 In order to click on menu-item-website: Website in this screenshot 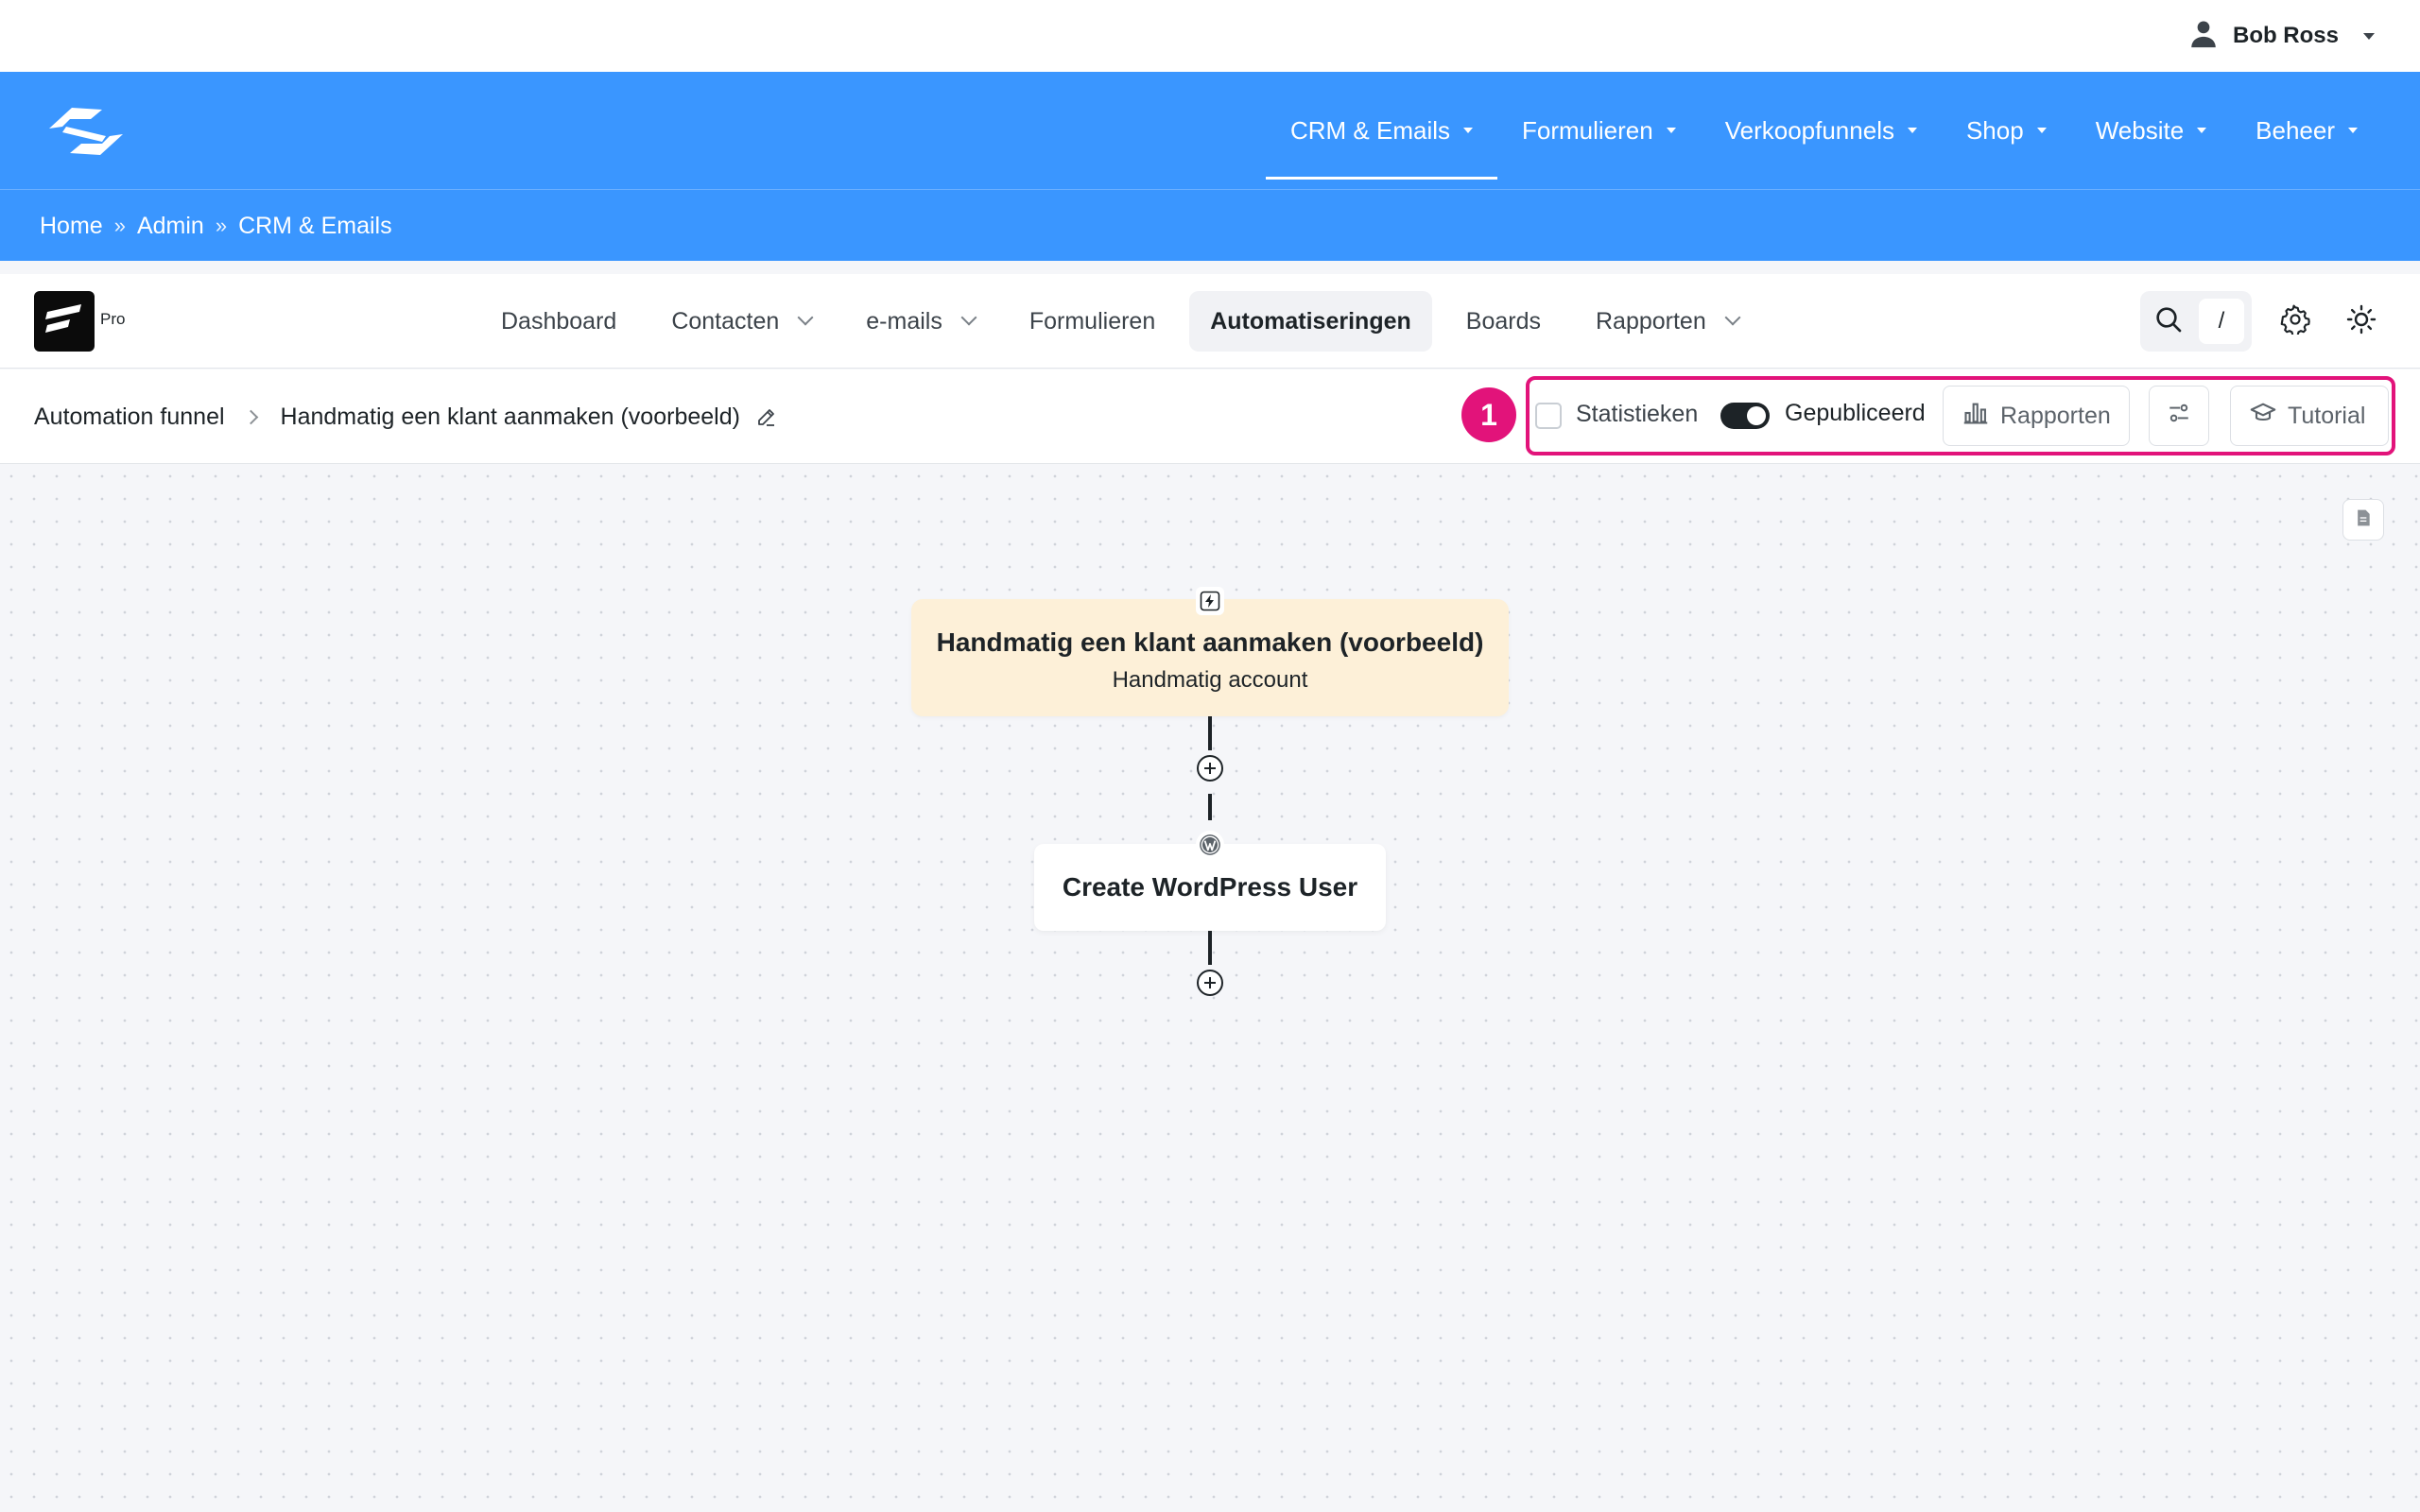, I will do `click(2151, 130)`.